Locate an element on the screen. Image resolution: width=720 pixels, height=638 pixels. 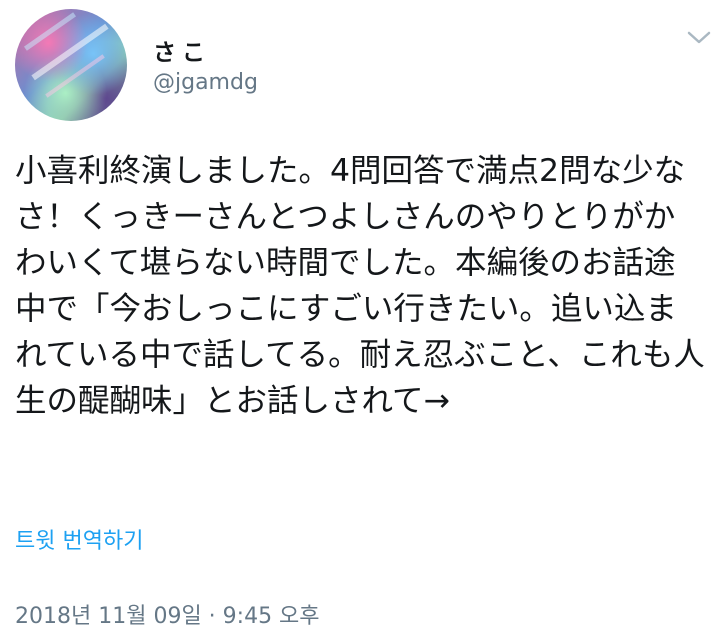
user-avatar is located at coordinates (71, 65).